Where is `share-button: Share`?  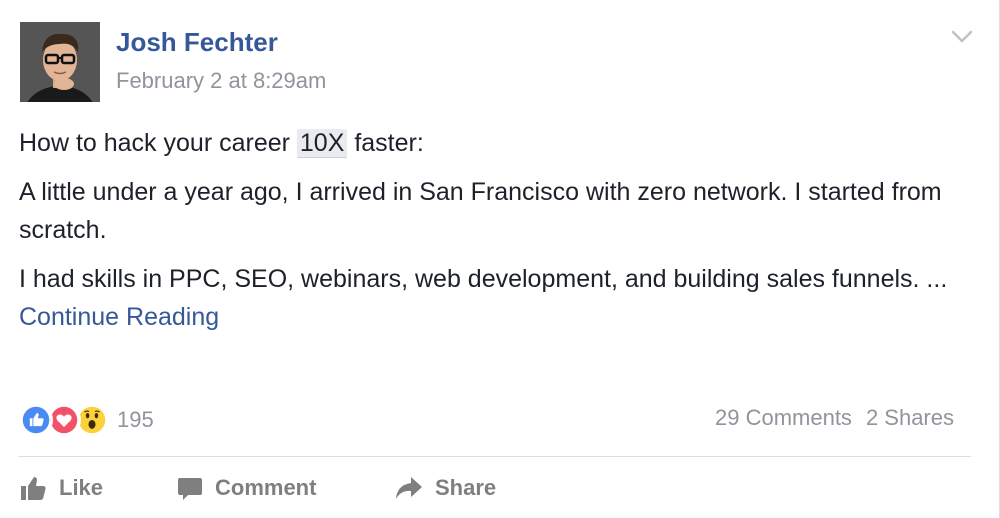 share-button: Share is located at coordinates (445, 488).